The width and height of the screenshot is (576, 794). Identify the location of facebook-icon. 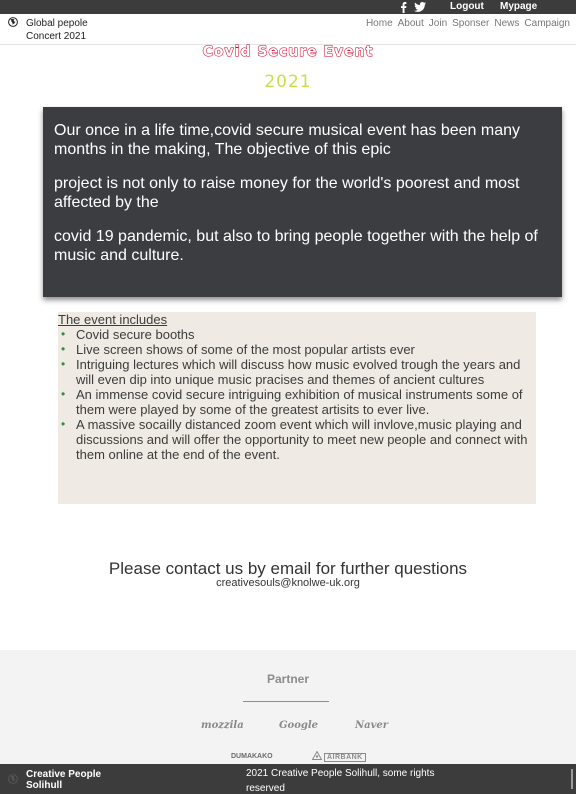
(403, 7).